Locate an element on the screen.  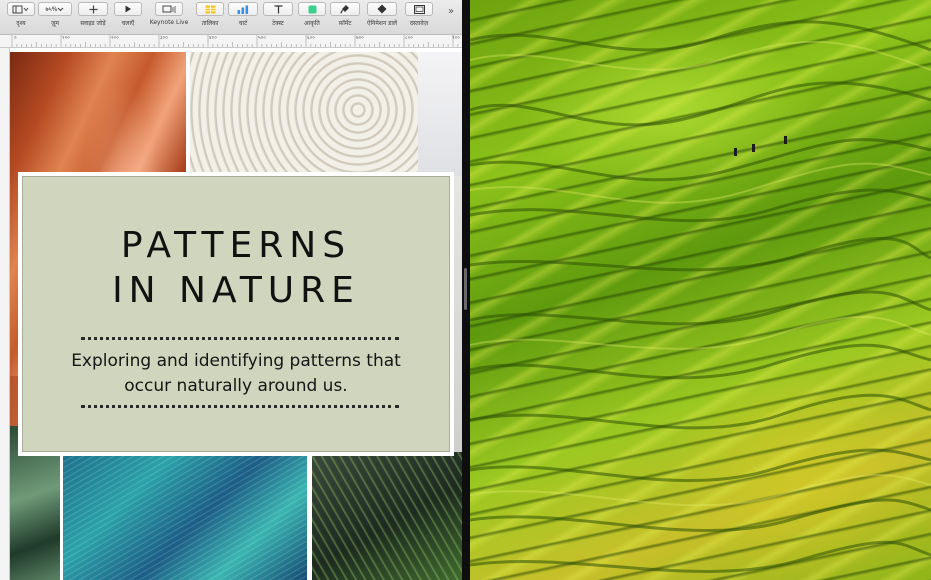
keynote-live-label: Keynote Live is located at coordinates (169, 22).